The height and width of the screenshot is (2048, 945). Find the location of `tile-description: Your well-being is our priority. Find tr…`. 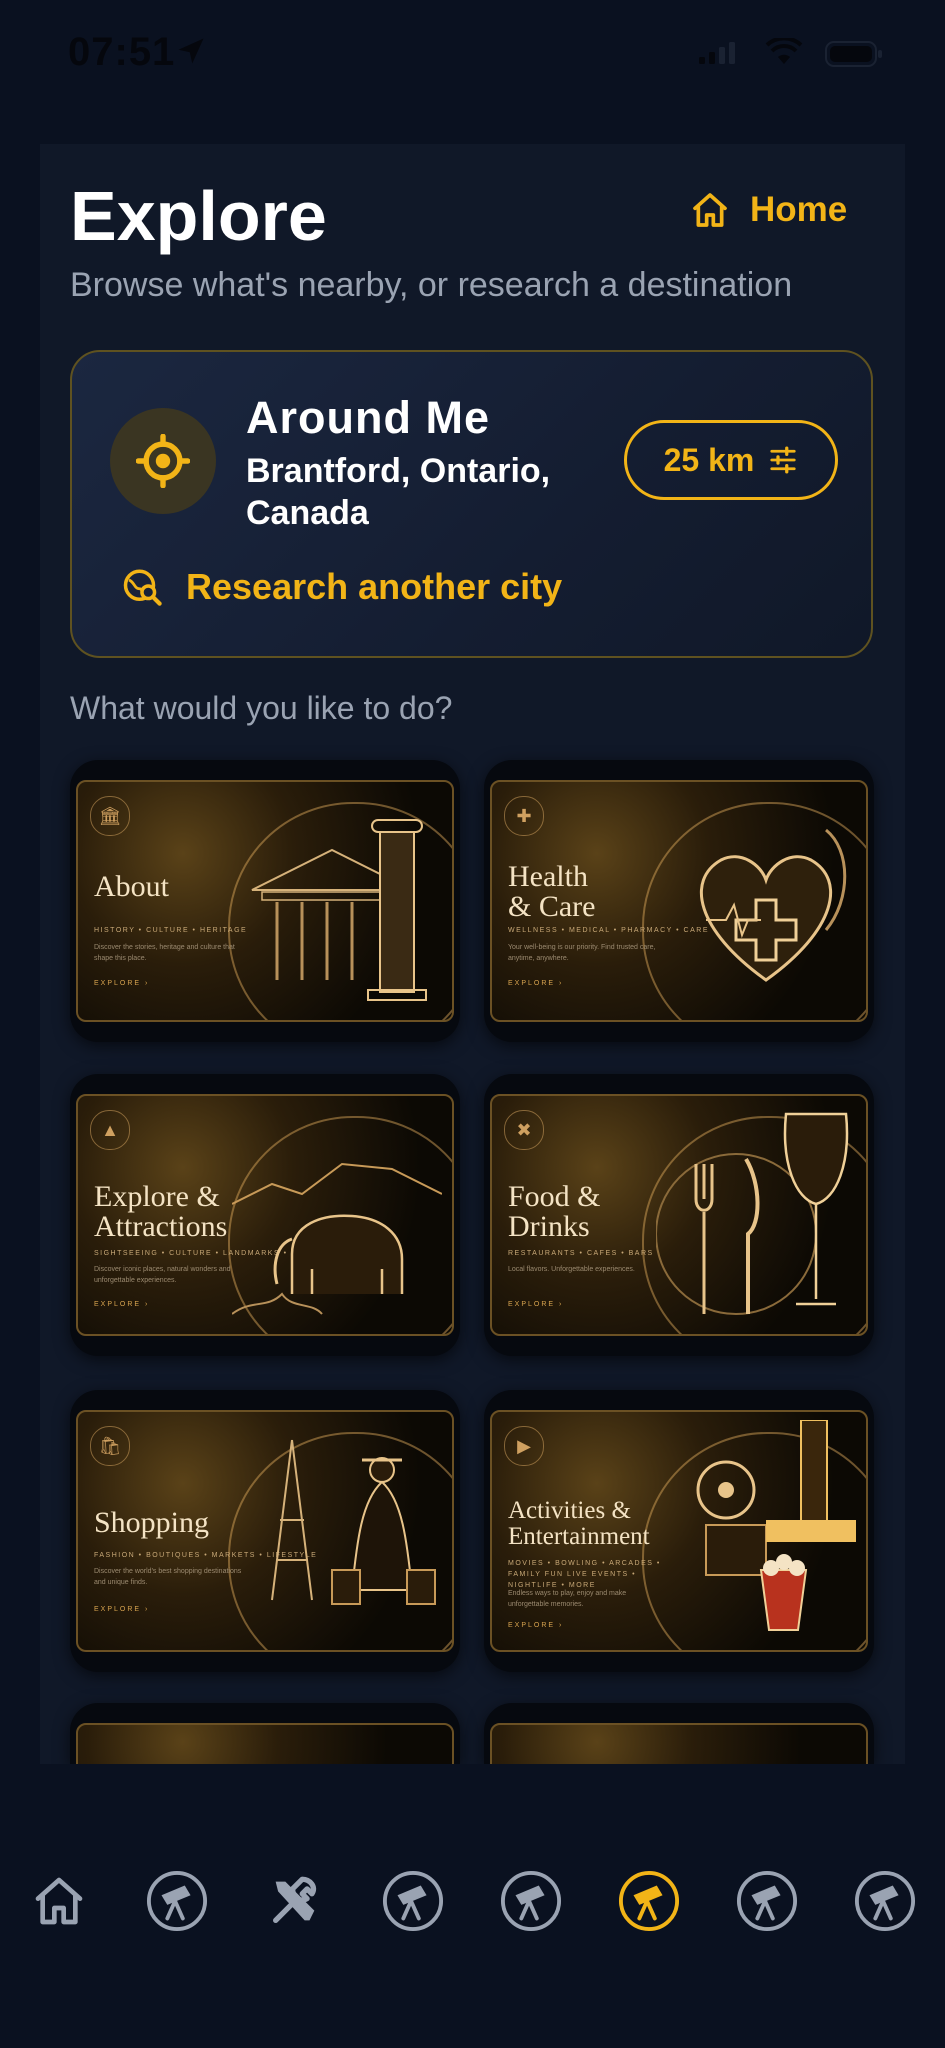

tile-description: Your well-being is our priority. Find tr… is located at coordinates (582, 953).